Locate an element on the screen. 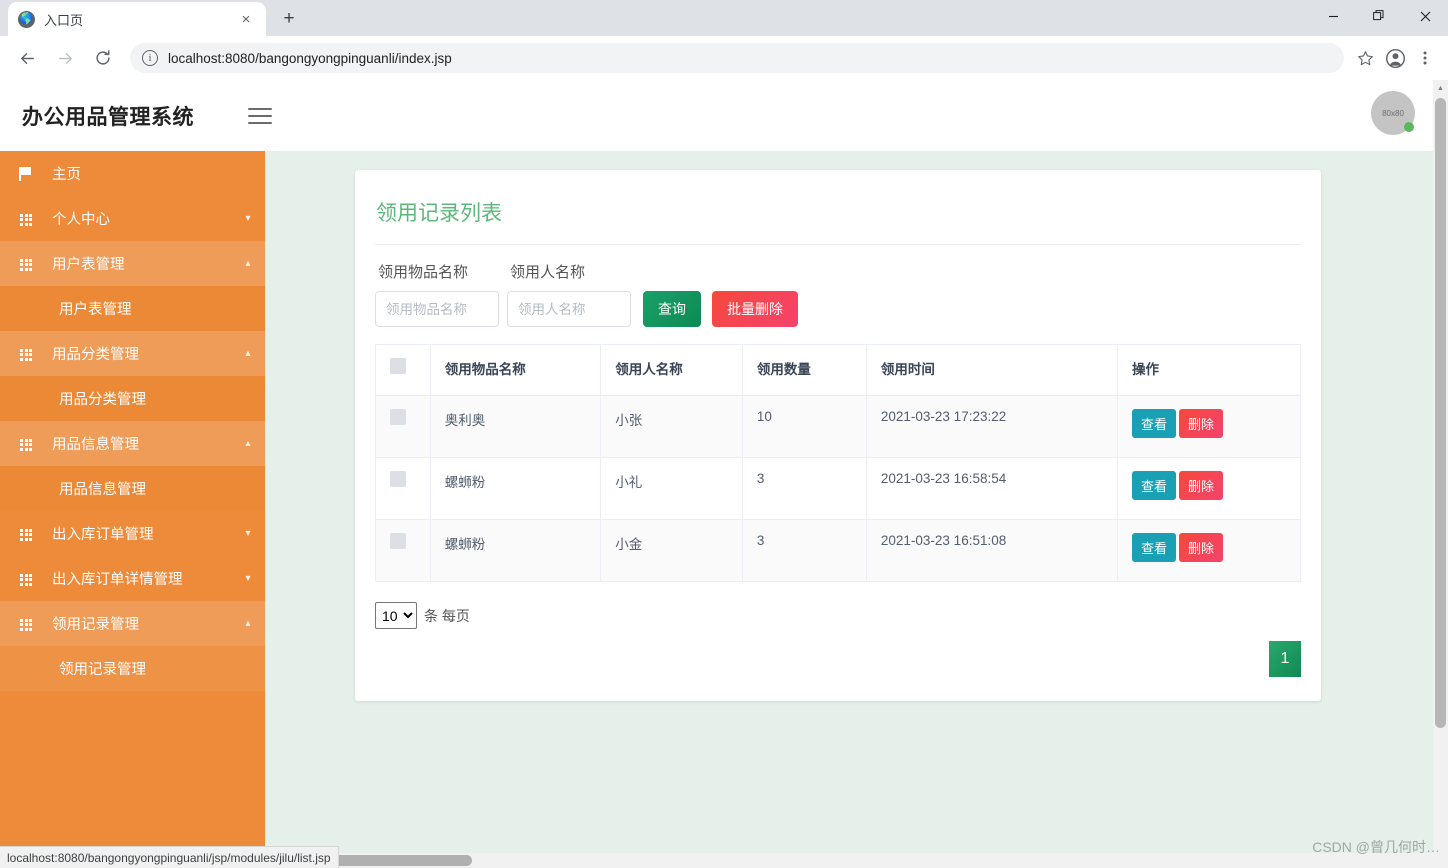 This screenshot has height=868, width=1448. table-row: 螺蛳粉 小礼 3 2021-03-23 16:58:54 查看 删除 is located at coordinates (838, 488).